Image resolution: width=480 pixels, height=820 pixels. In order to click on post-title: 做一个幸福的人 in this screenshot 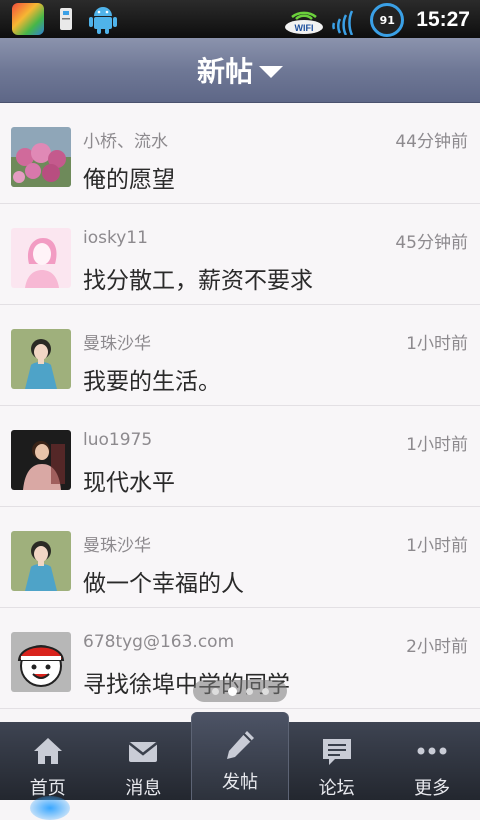, I will do `click(163, 584)`.